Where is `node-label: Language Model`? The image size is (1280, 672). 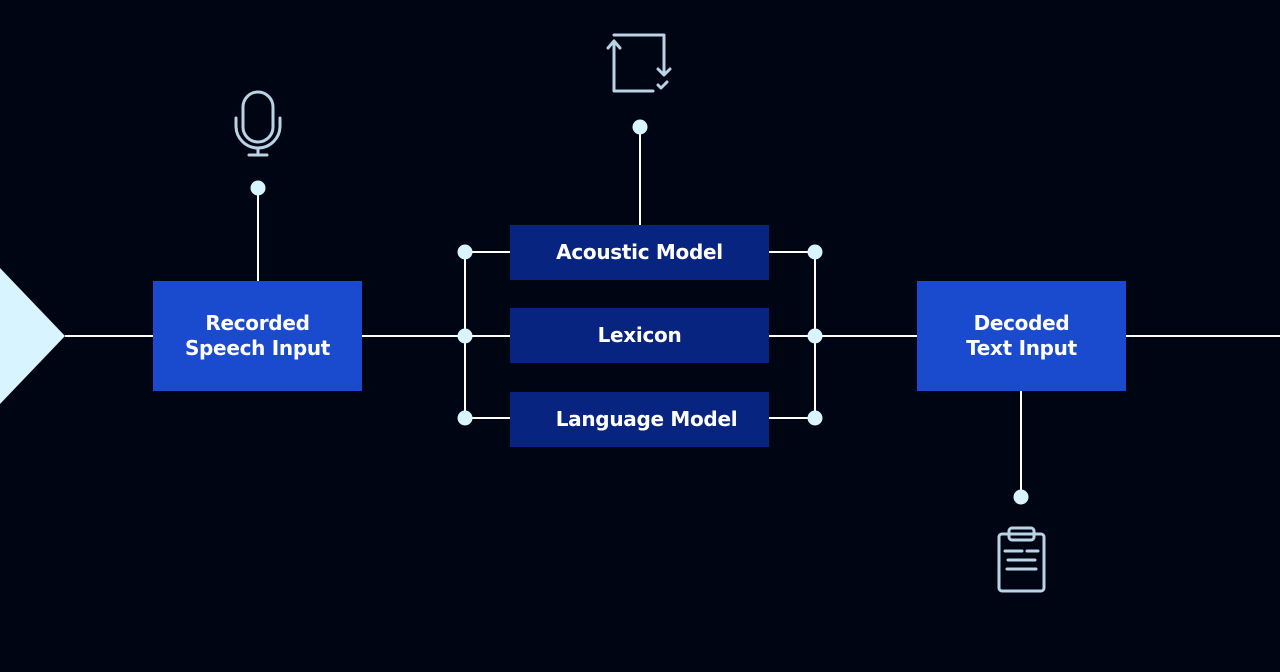 node-label: Language Model is located at coordinates (646, 419).